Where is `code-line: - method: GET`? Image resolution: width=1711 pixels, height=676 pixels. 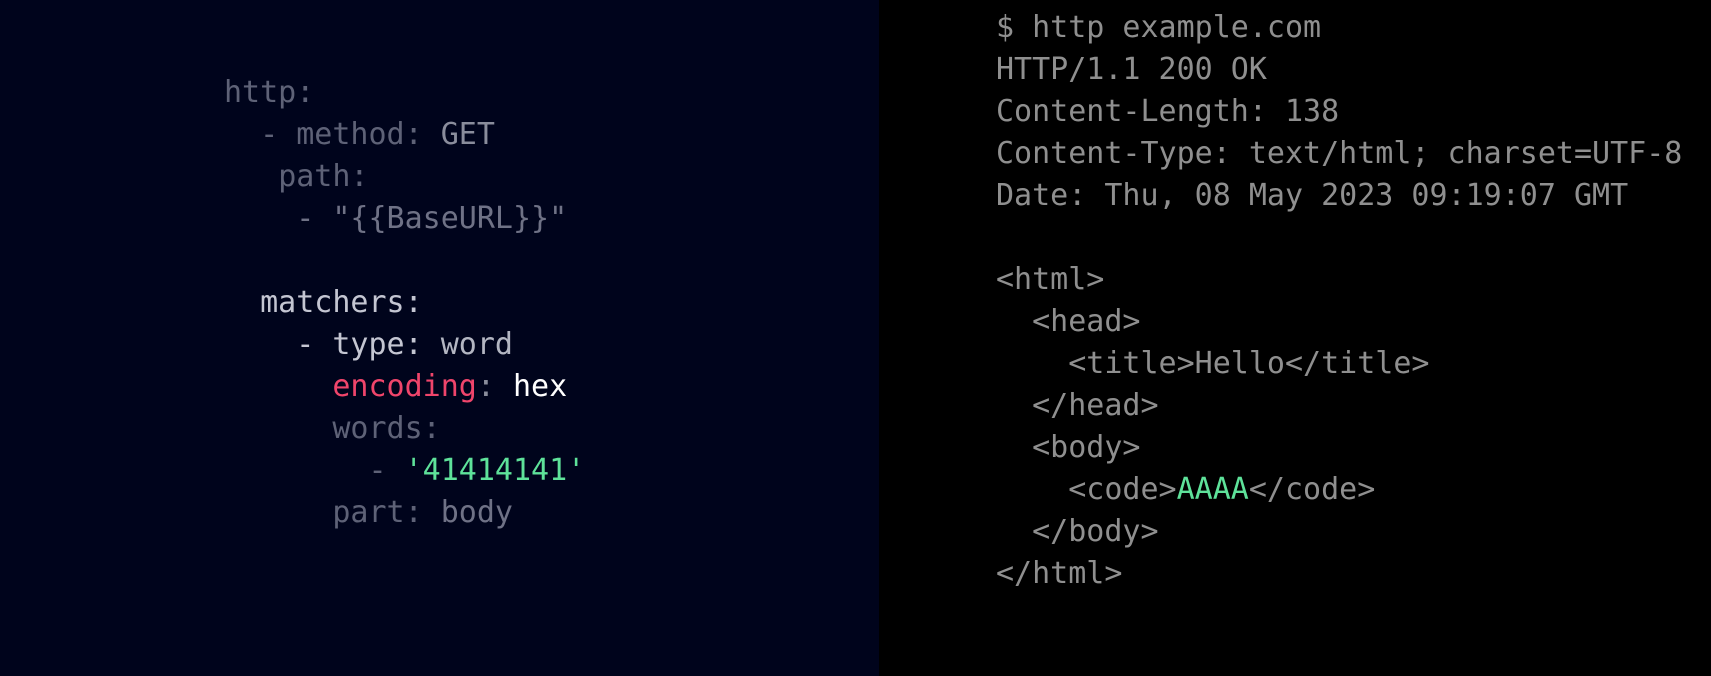
code-line: - method: GET is located at coordinates (404, 135).